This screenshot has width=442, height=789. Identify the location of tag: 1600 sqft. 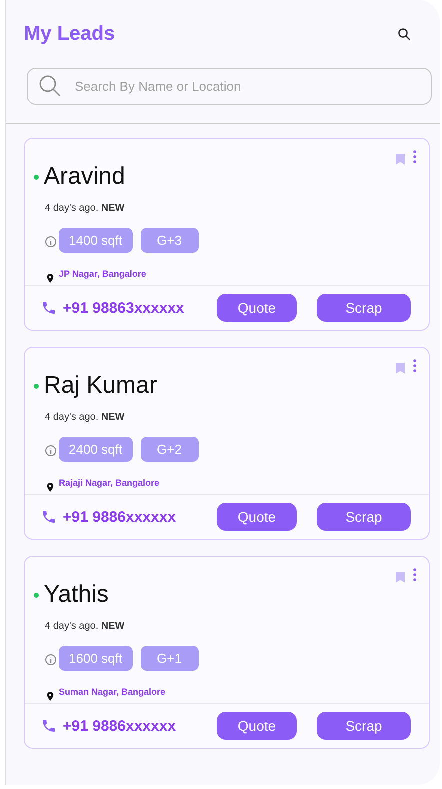
(95, 658).